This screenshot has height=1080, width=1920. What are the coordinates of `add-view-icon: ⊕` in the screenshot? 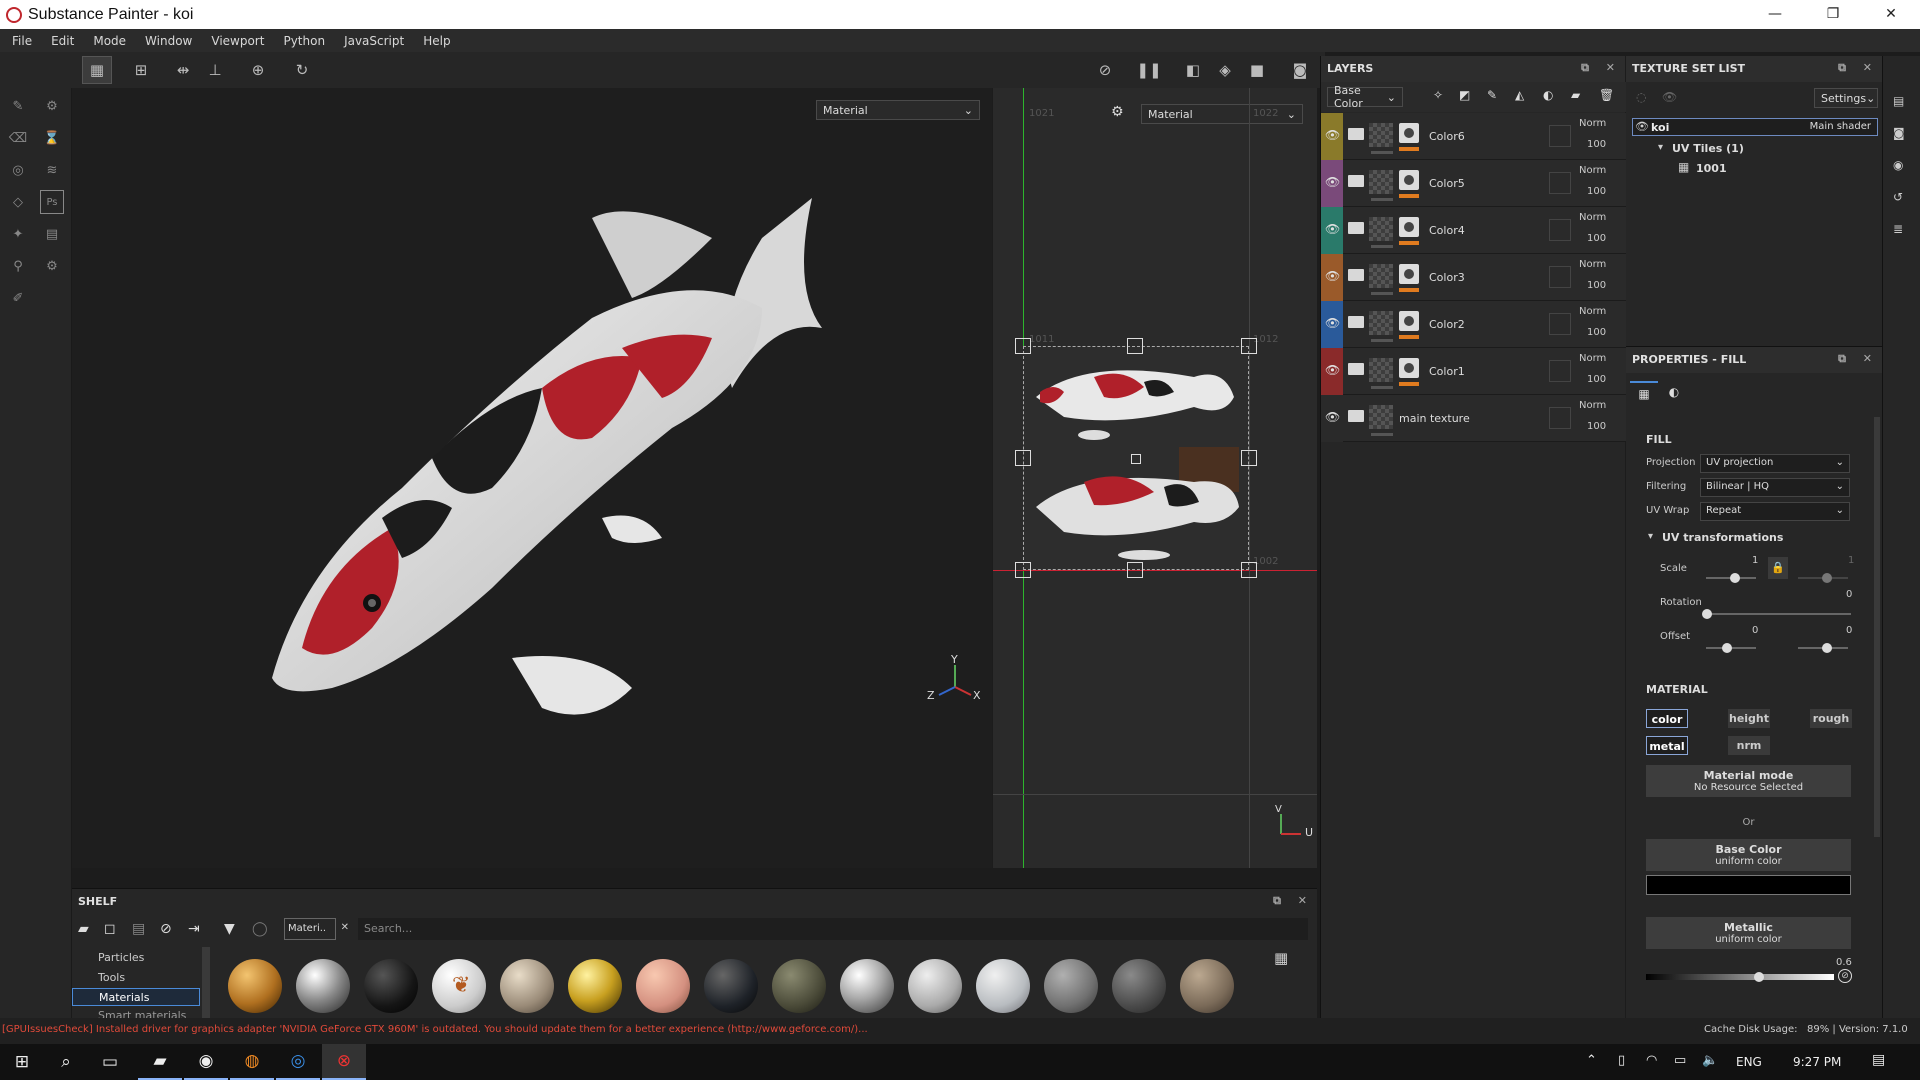 It's located at (258, 70).